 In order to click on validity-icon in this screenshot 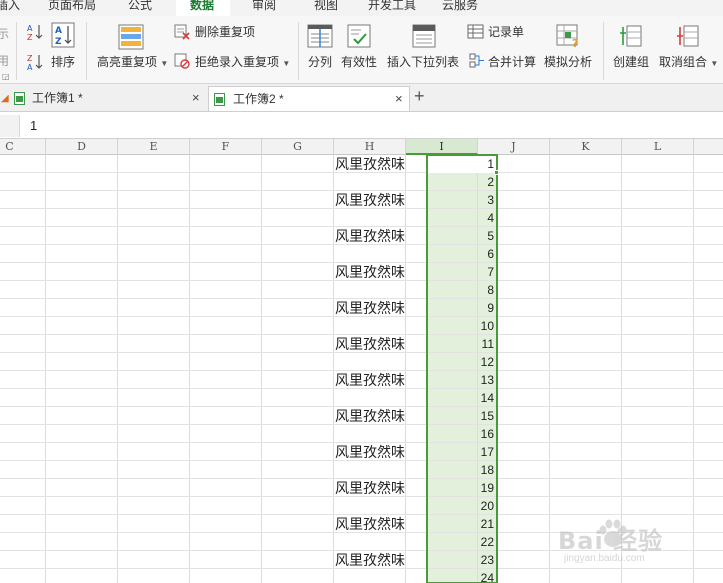, I will do `click(359, 36)`.